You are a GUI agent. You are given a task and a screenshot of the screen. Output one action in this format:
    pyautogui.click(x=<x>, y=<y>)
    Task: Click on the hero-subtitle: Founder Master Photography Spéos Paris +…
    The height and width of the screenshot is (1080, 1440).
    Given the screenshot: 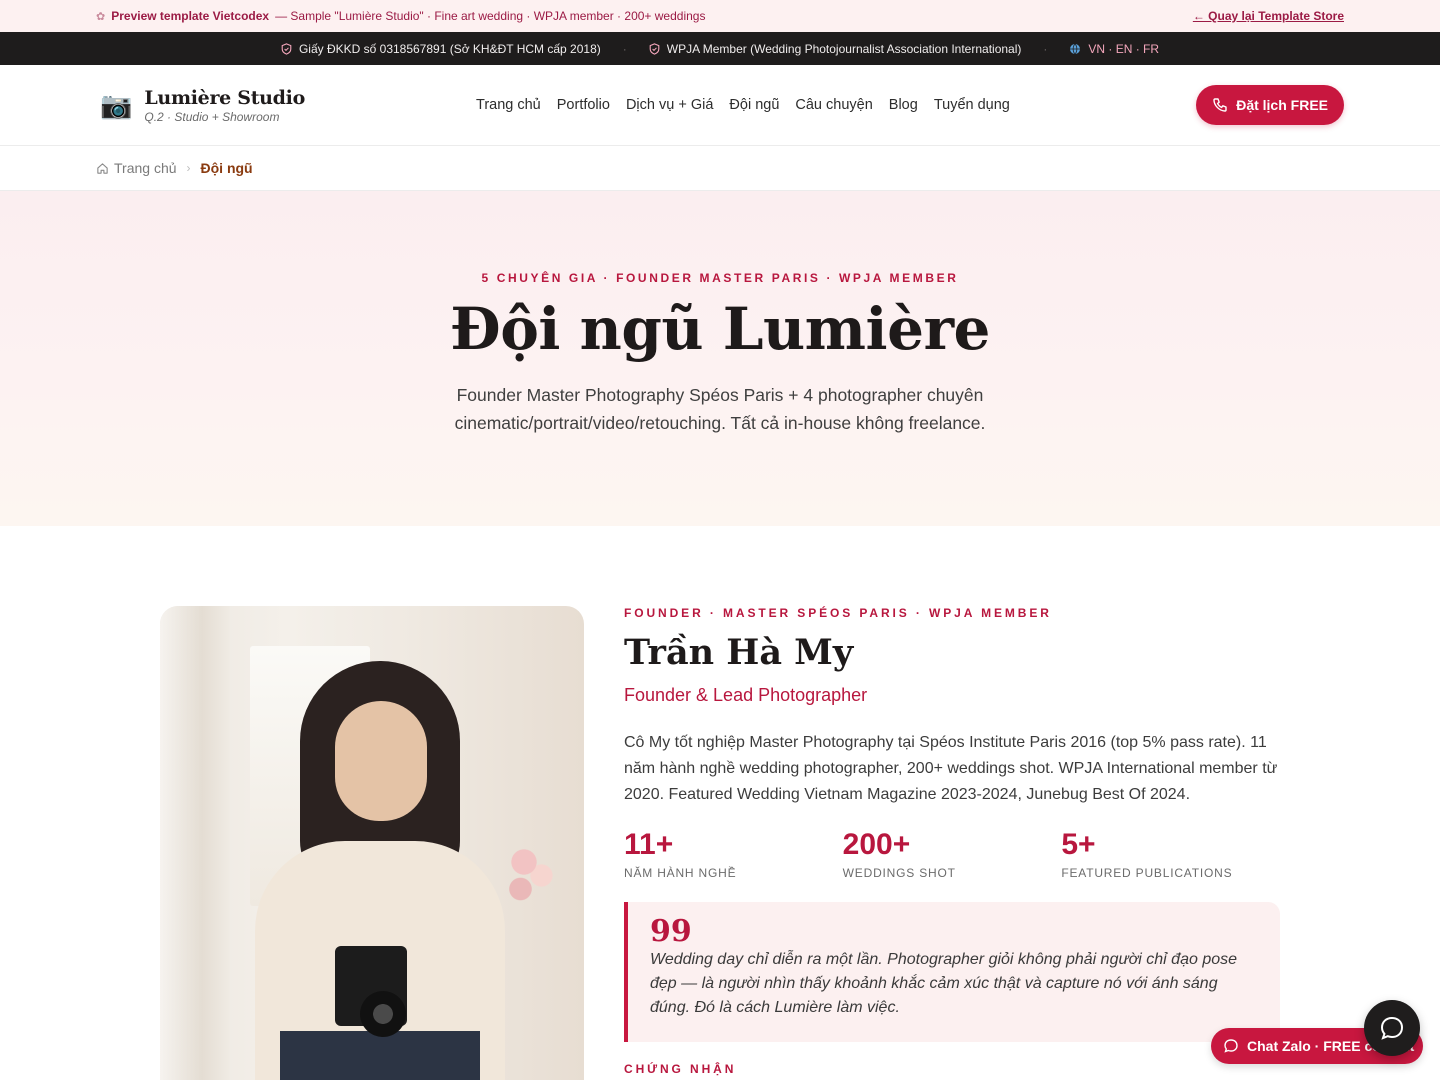 What is the action you would take?
    pyautogui.click(x=720, y=409)
    